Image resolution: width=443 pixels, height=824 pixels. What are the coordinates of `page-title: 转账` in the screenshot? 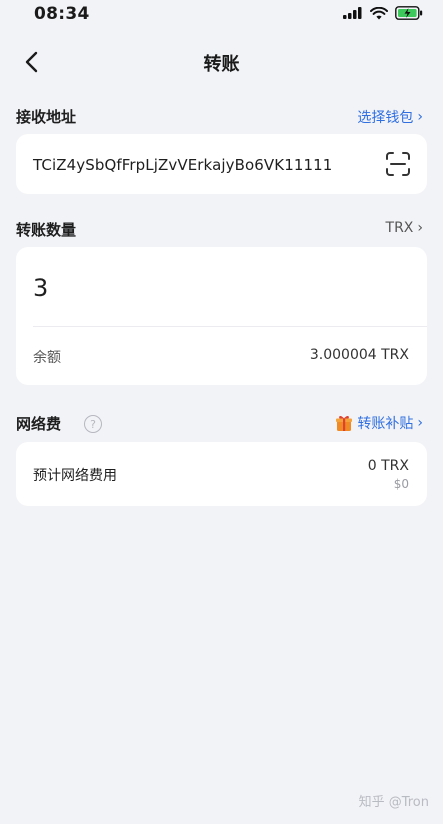 It's located at (221, 64).